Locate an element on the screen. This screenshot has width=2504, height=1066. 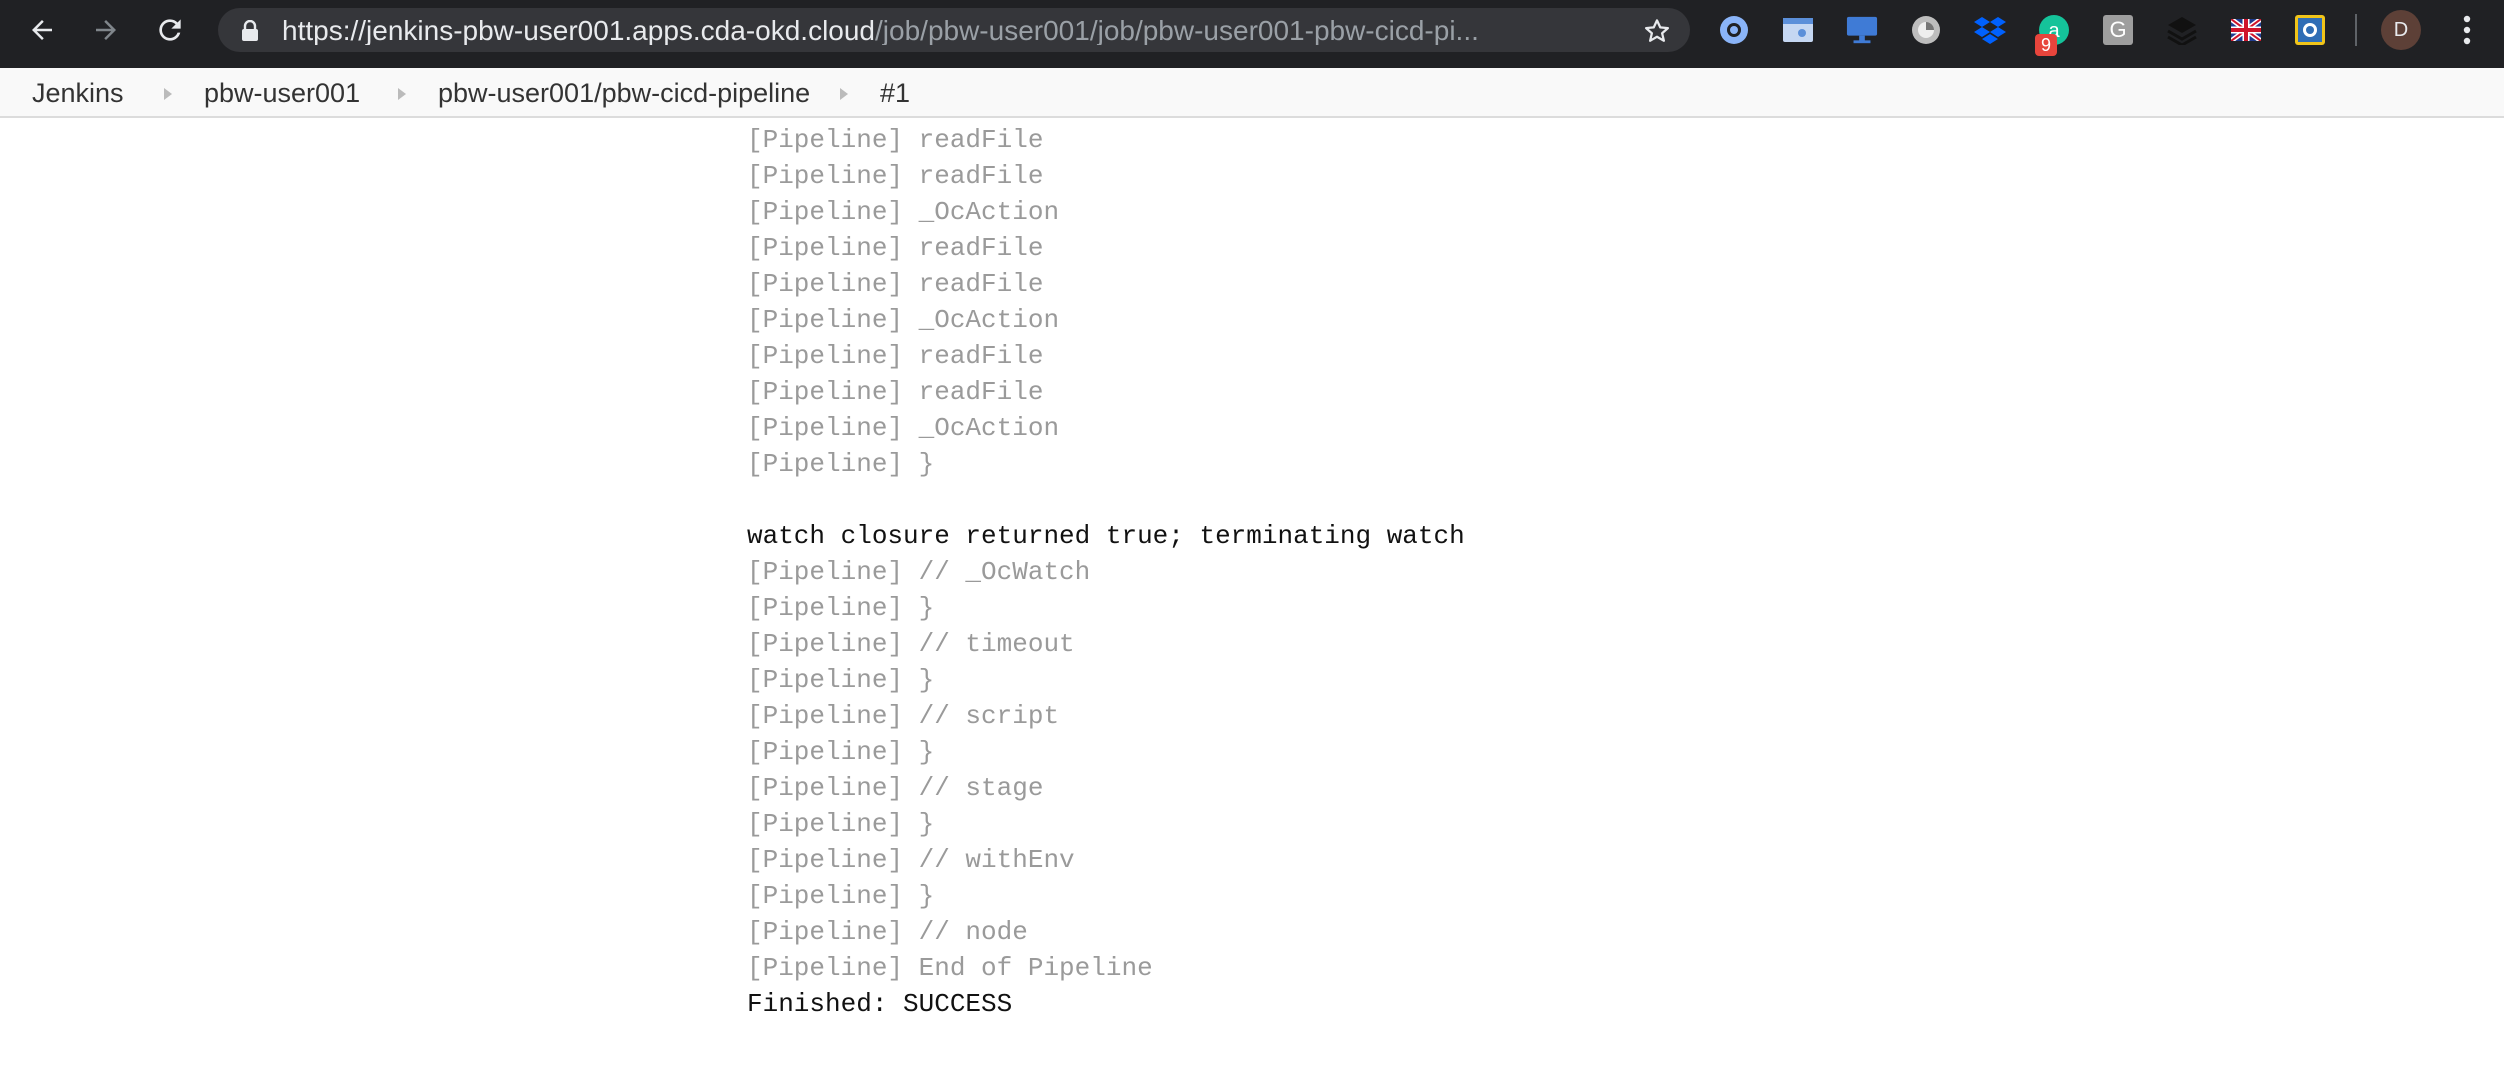
extension-g-label: G is located at coordinates (2118, 29).